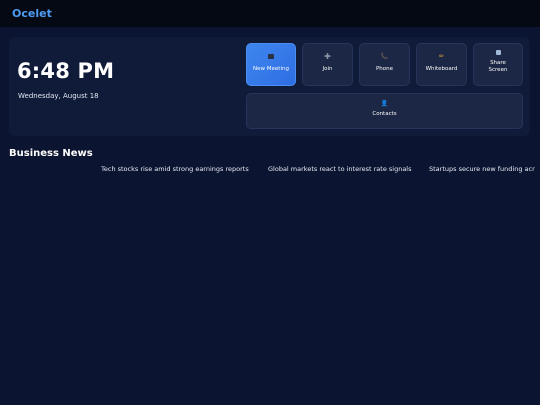  Describe the element at coordinates (482, 169) in the screenshot. I see `news-headline: Startups secure new funding acr` at that location.